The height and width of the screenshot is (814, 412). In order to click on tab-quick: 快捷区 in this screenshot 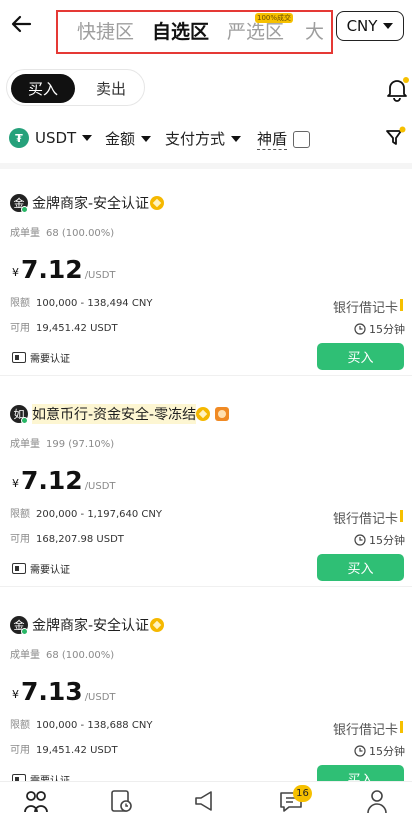, I will do `click(105, 30)`.